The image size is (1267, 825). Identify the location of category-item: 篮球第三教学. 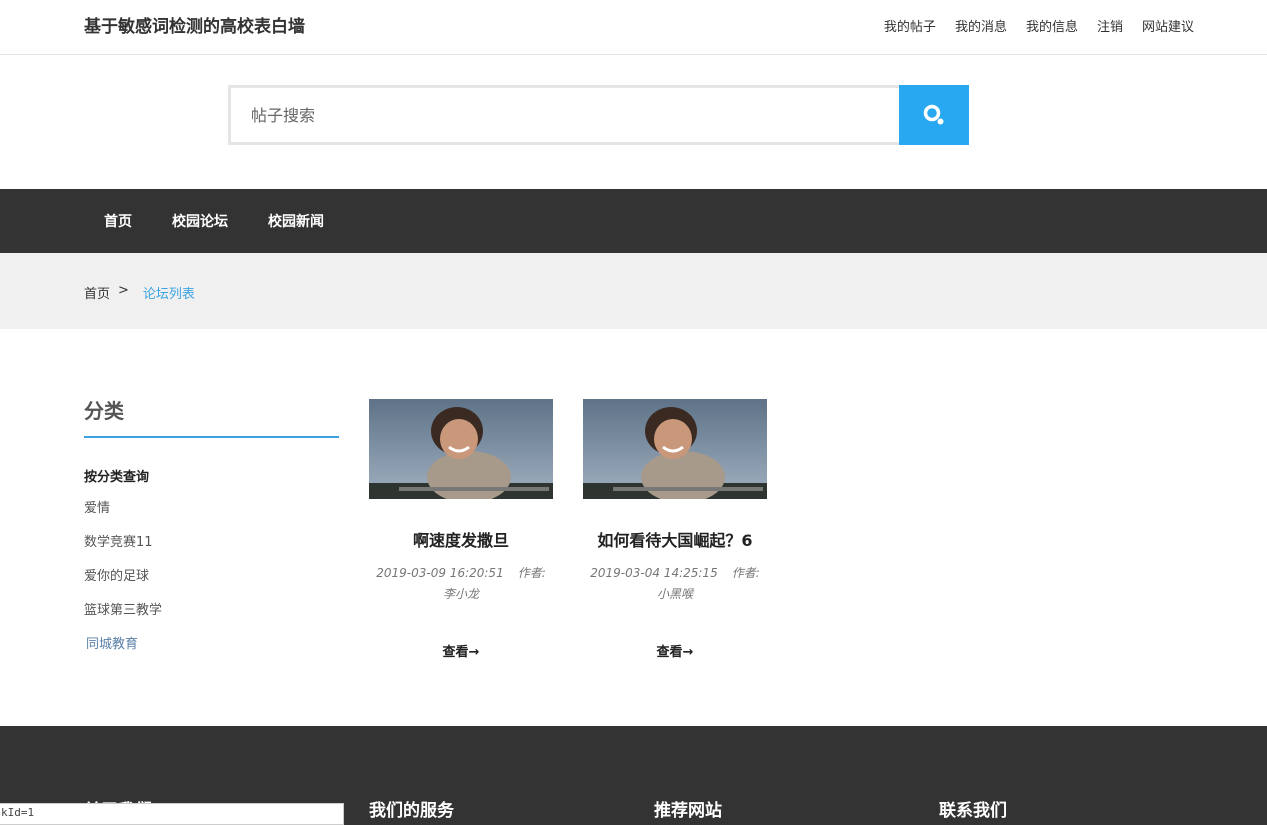
(211, 618).